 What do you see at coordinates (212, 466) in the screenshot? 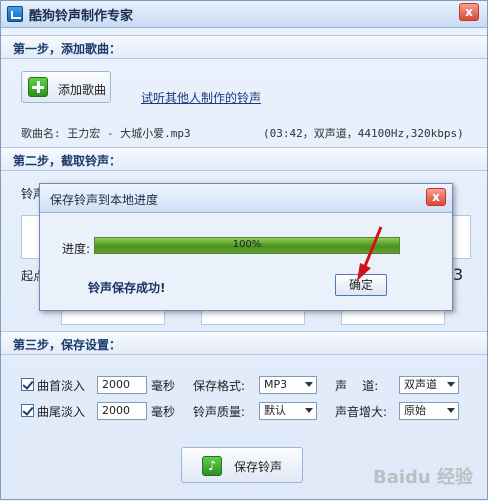
I see `music-note-icon: ♪` at bounding box center [212, 466].